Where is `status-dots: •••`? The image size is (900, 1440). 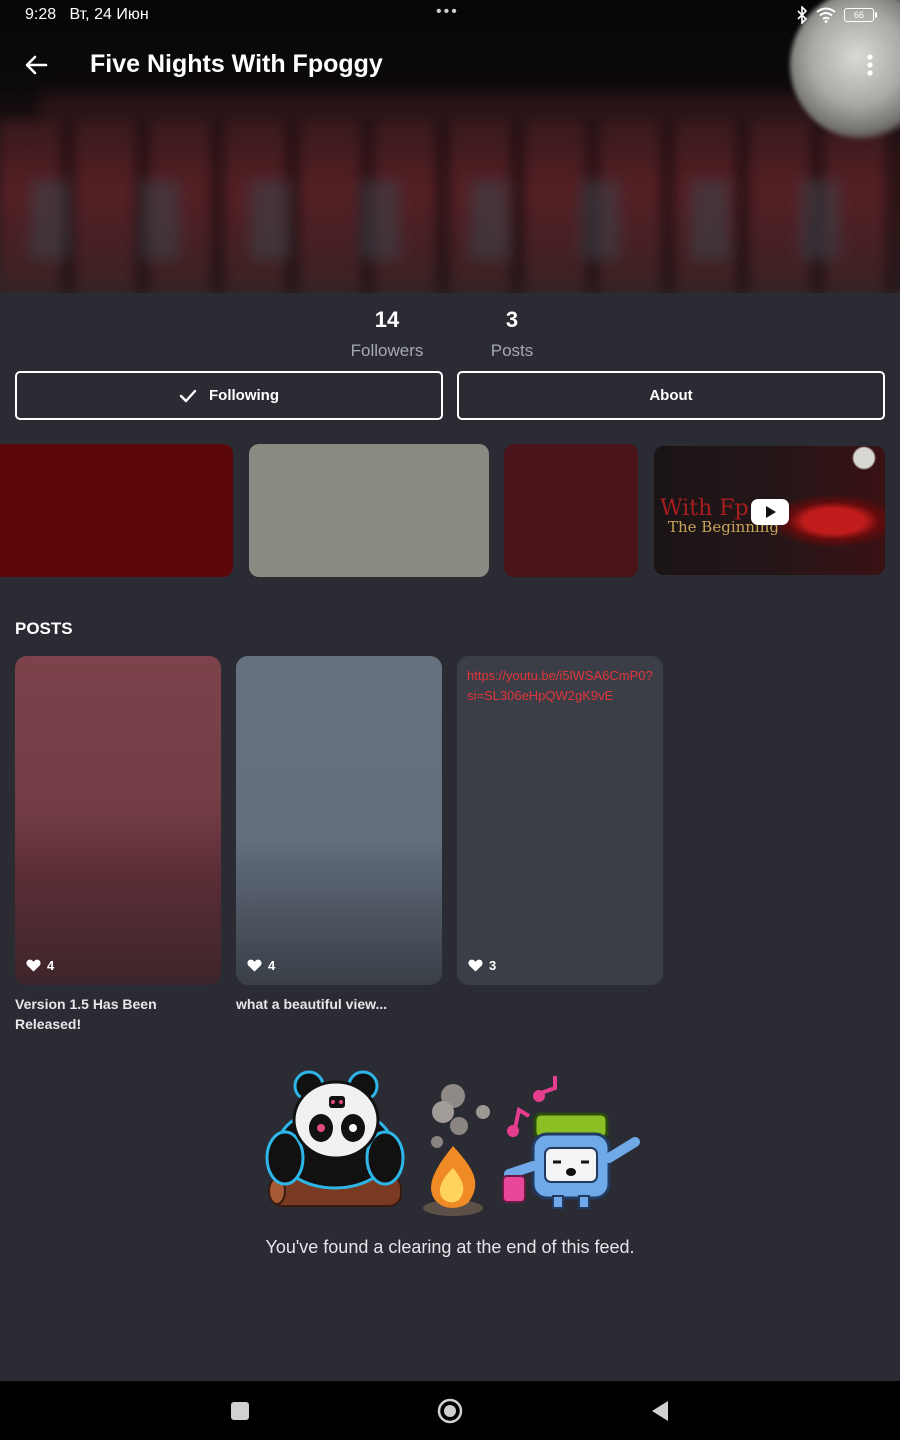
status-dots: ••• is located at coordinates (447, 11).